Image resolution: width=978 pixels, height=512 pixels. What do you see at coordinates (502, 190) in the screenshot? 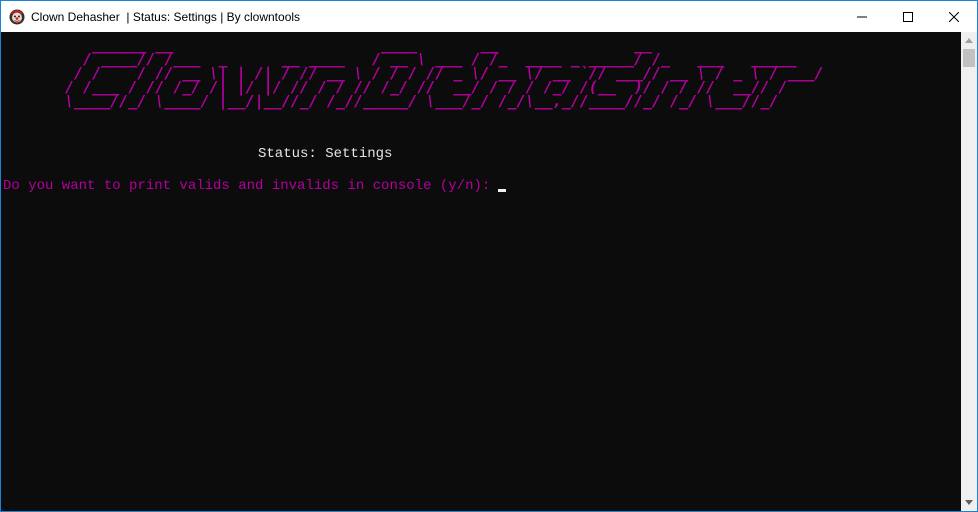
I see `text-cursor` at bounding box center [502, 190].